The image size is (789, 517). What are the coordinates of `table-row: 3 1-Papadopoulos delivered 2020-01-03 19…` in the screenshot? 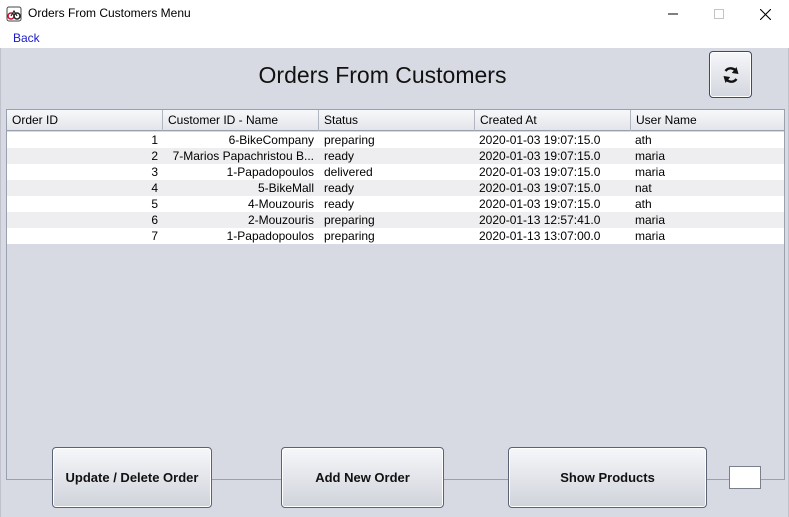 It's located at (395, 172).